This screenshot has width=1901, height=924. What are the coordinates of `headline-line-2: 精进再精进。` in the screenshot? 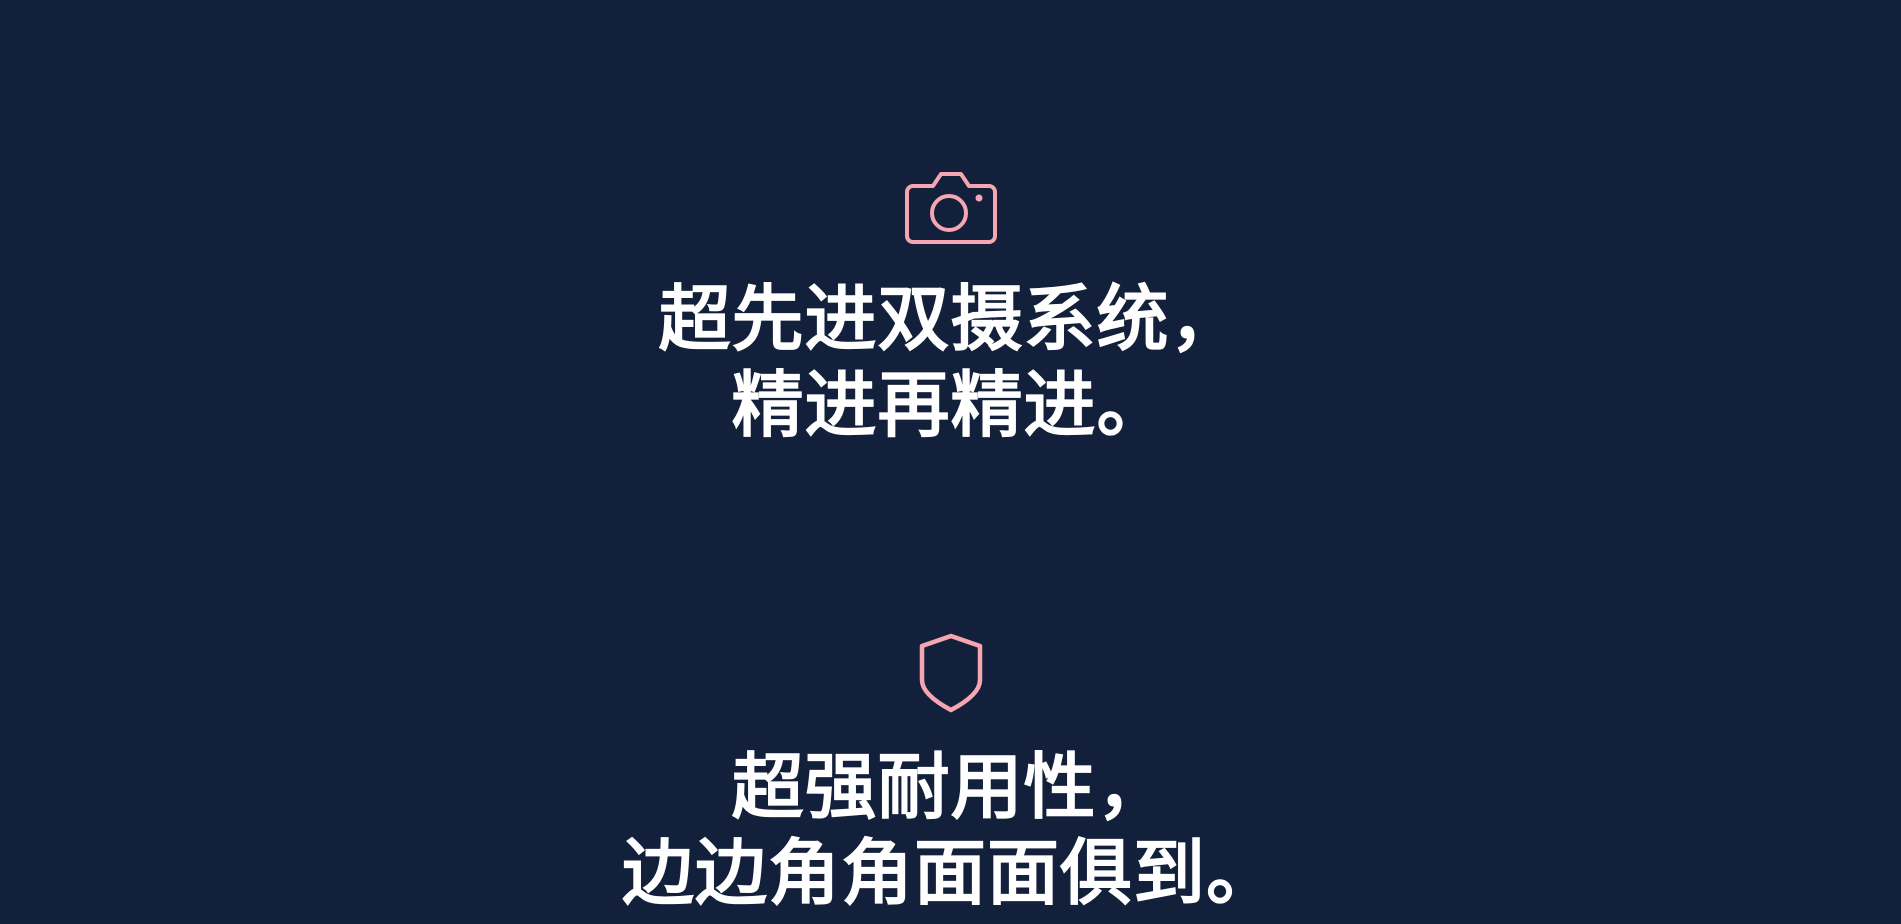 It's located at (950, 405).